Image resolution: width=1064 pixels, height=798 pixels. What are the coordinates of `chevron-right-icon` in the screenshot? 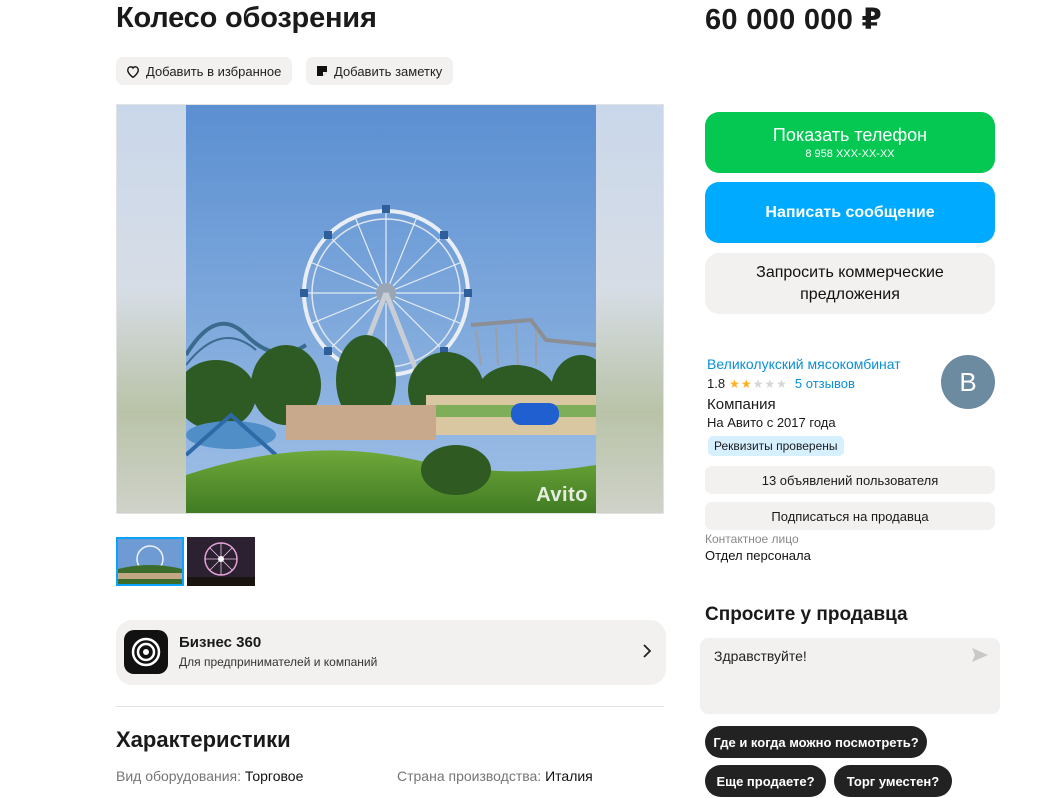 It's located at (647, 652).